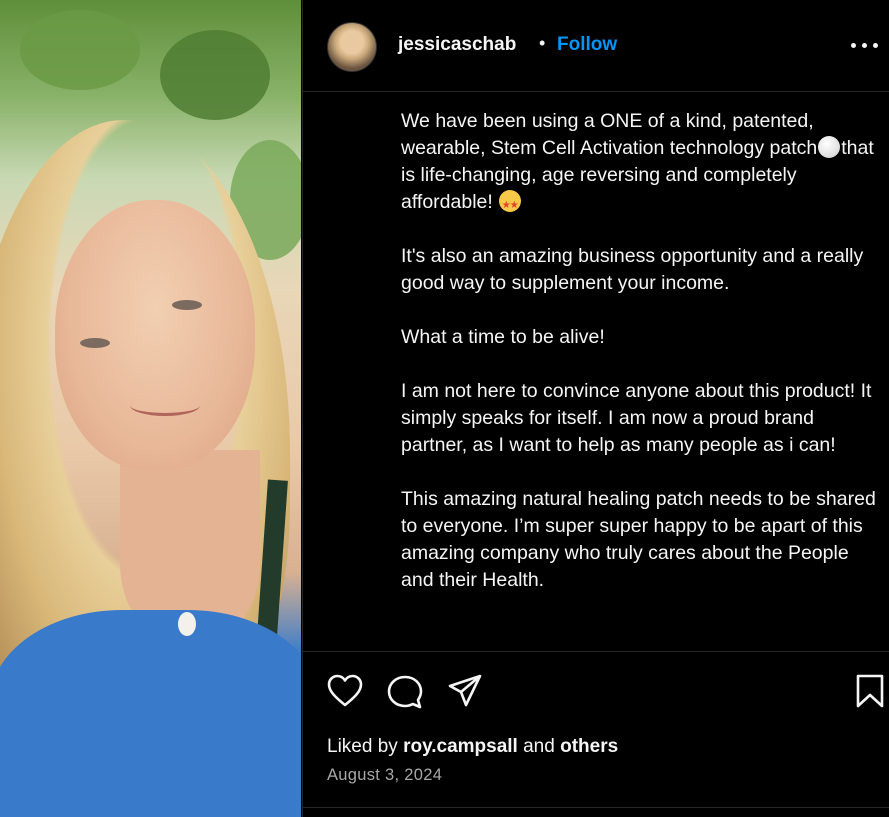 The image size is (889, 817). Describe the element at coordinates (362, 746) in the screenshot. I see `likes-prefix: Liked by` at that location.